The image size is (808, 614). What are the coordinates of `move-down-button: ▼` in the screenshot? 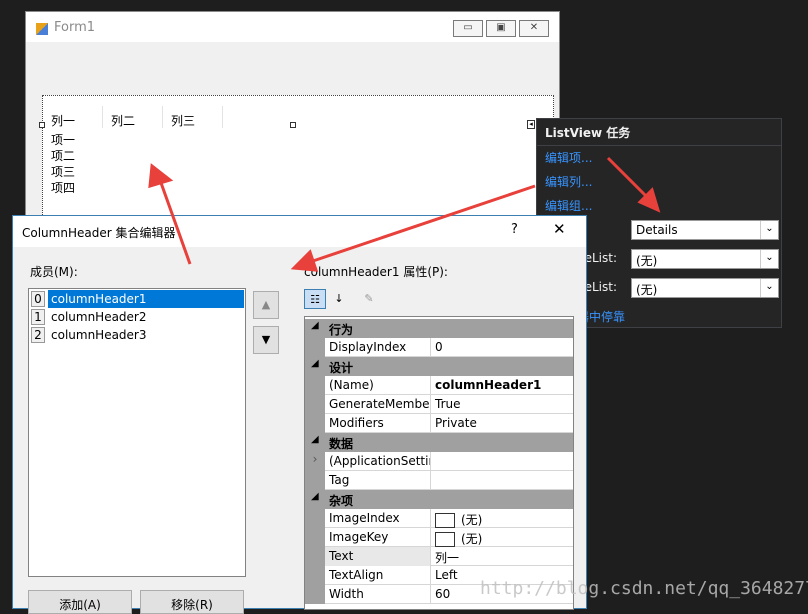 It's located at (266, 340).